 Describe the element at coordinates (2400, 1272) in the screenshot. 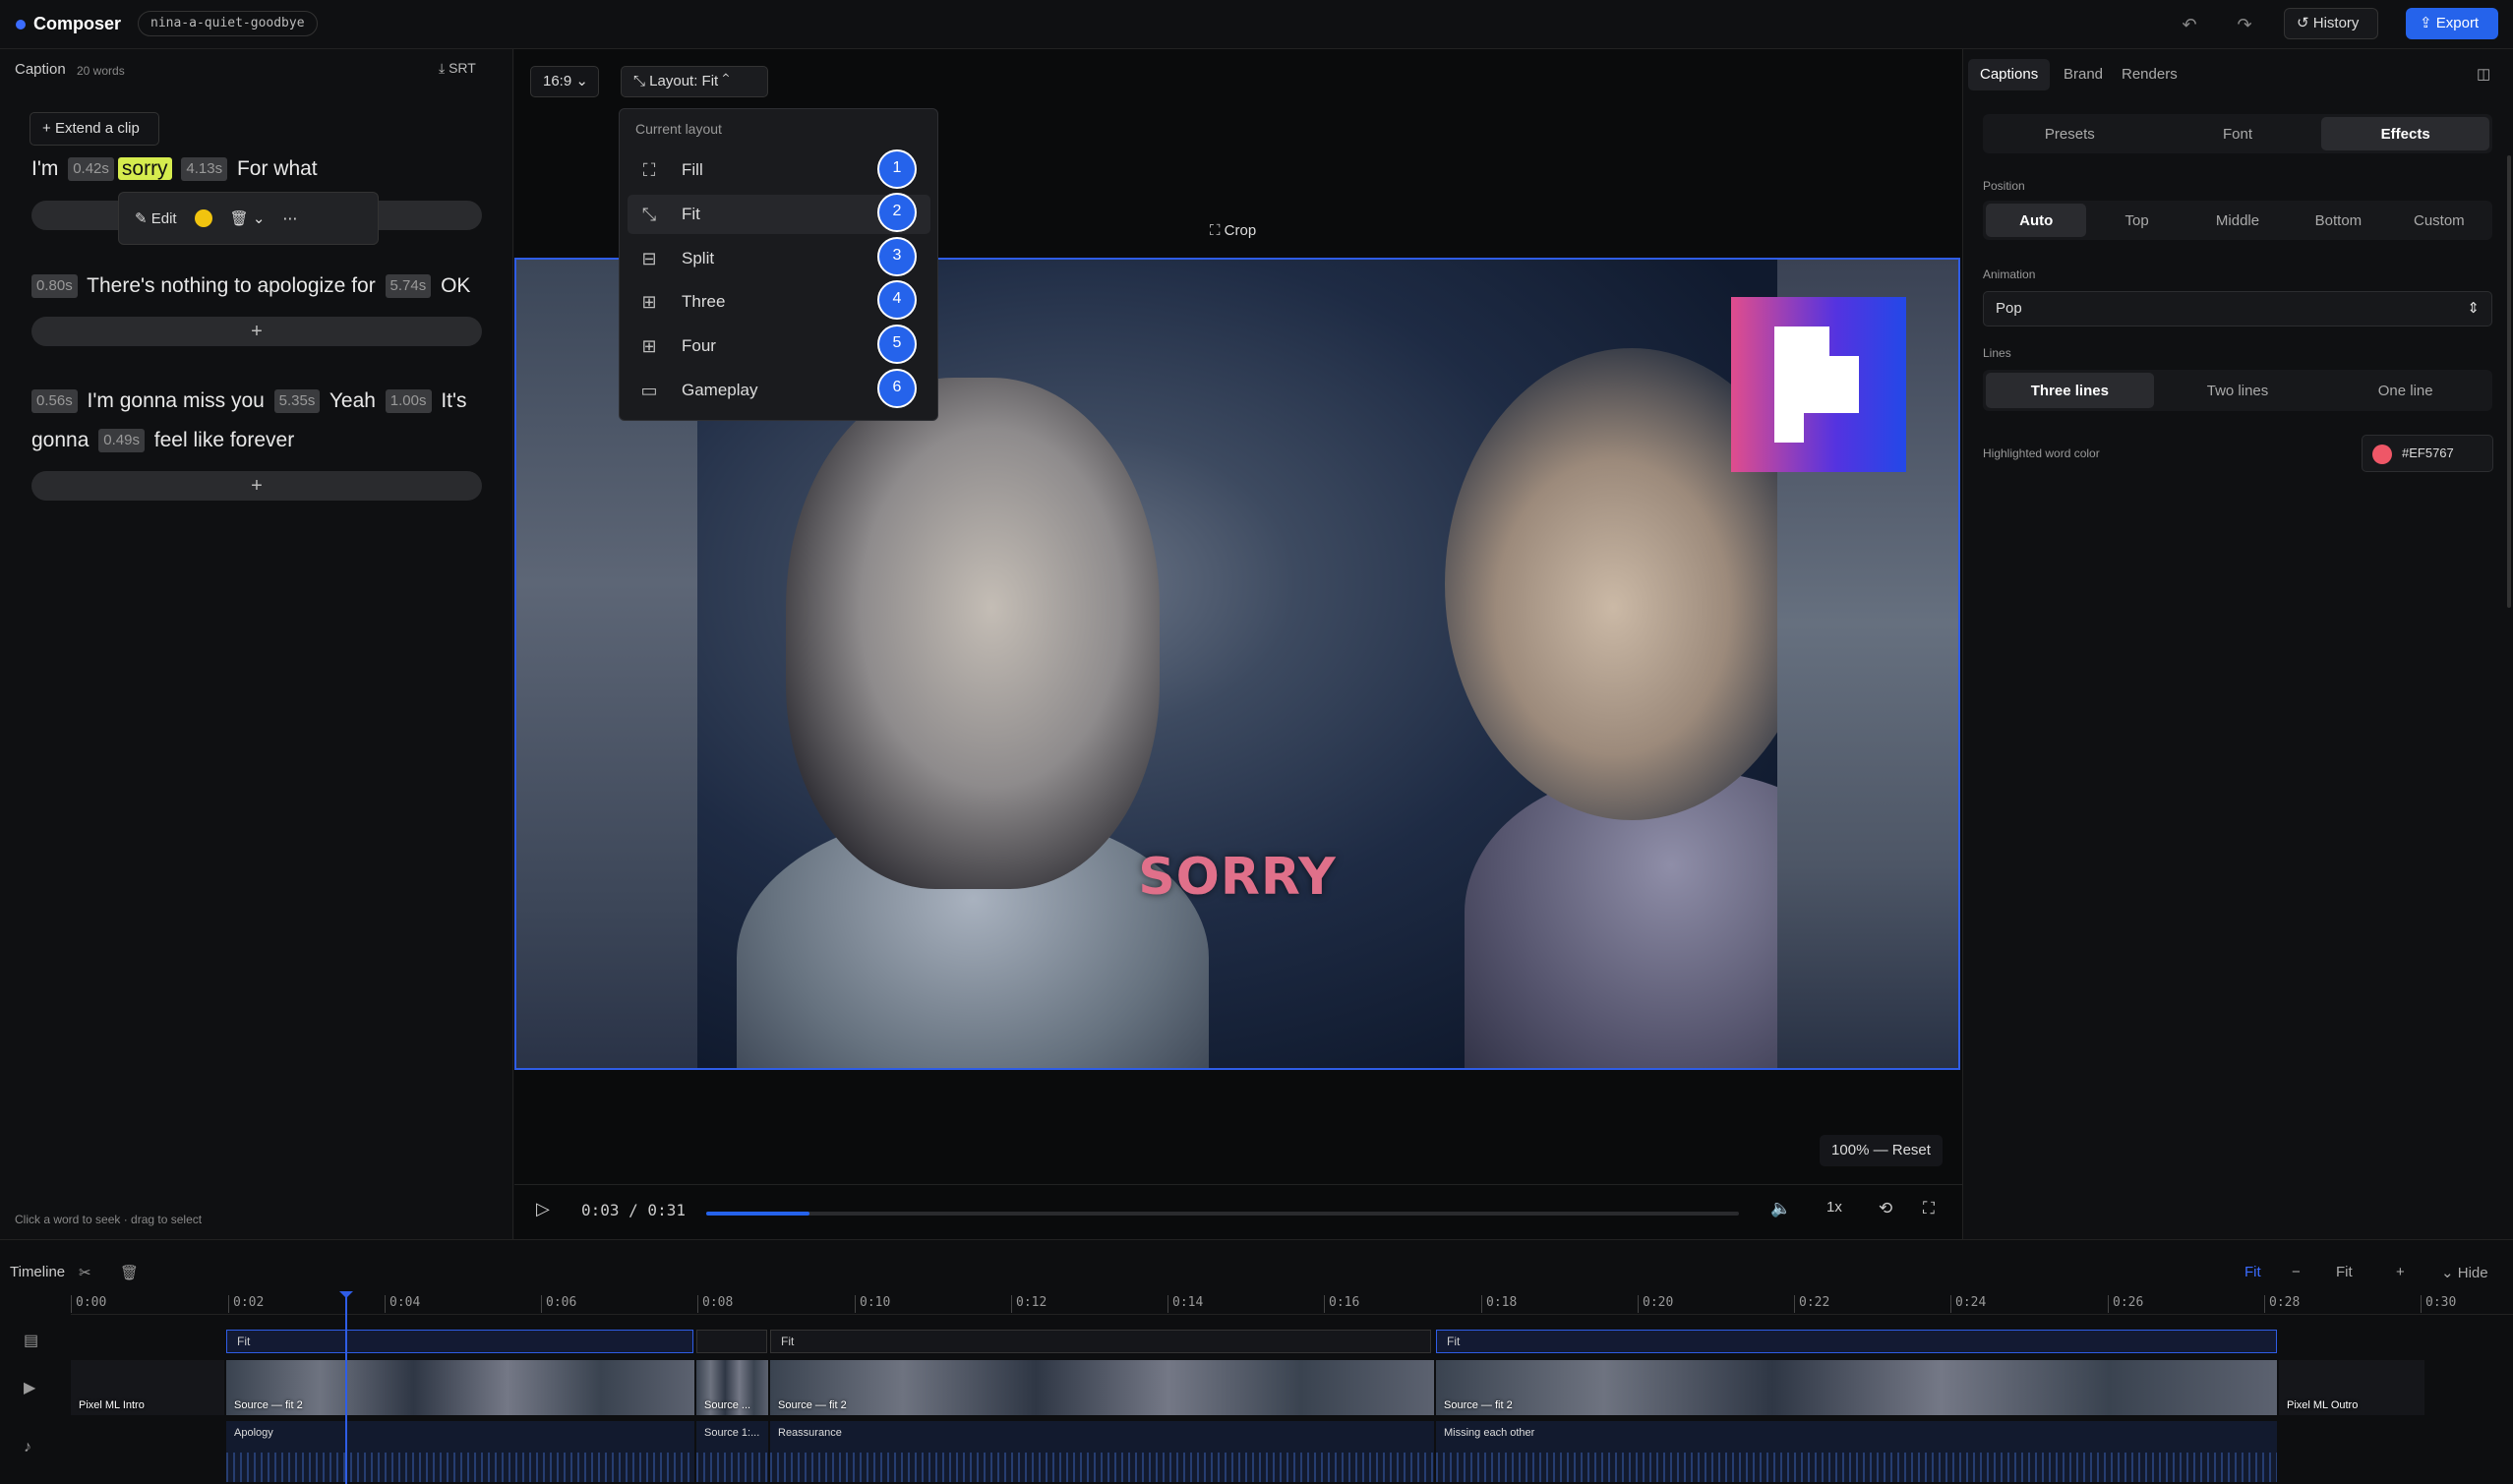

I see `zoom-in-icon: +` at that location.